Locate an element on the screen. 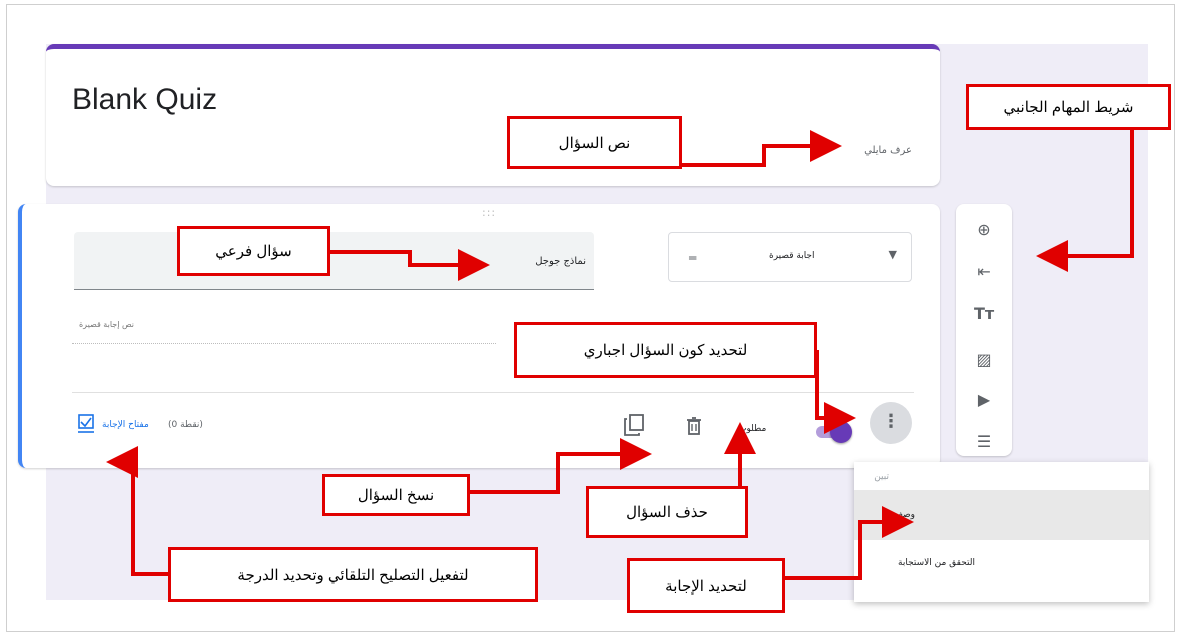 The height and width of the screenshot is (636, 1181). import-questions-icon: ⇤ is located at coordinates (984, 272).